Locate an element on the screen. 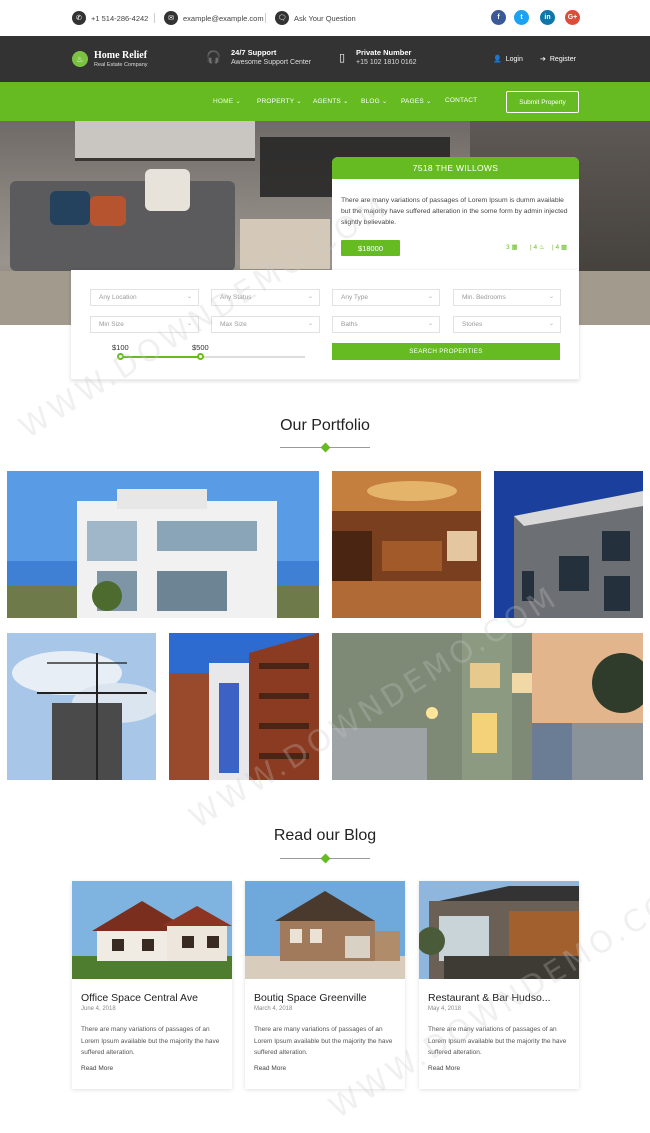 The image size is (650, 1133). ask-question-link: 🗨 Ask Your Question is located at coordinates (315, 18).